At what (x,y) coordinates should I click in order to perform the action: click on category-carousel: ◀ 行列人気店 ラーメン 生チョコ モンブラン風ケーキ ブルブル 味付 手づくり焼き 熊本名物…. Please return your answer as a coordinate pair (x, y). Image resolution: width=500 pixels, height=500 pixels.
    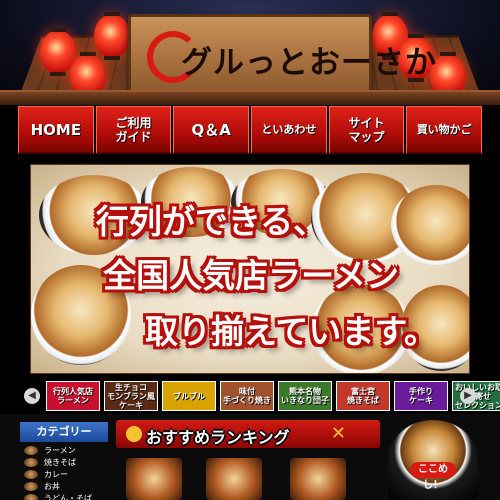
    Looking at the image, I should click on (250, 397).